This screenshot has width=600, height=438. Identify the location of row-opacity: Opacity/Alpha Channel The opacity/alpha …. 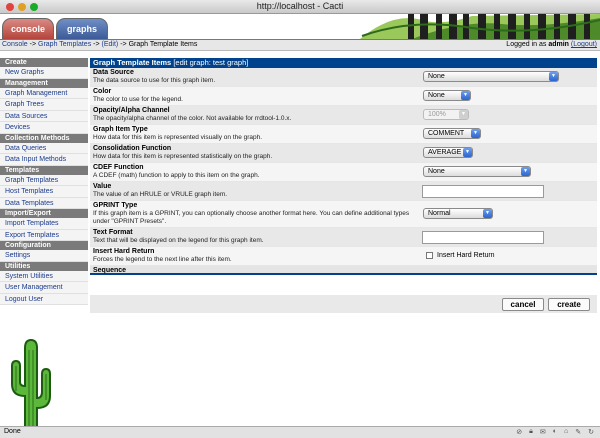
(343, 115).